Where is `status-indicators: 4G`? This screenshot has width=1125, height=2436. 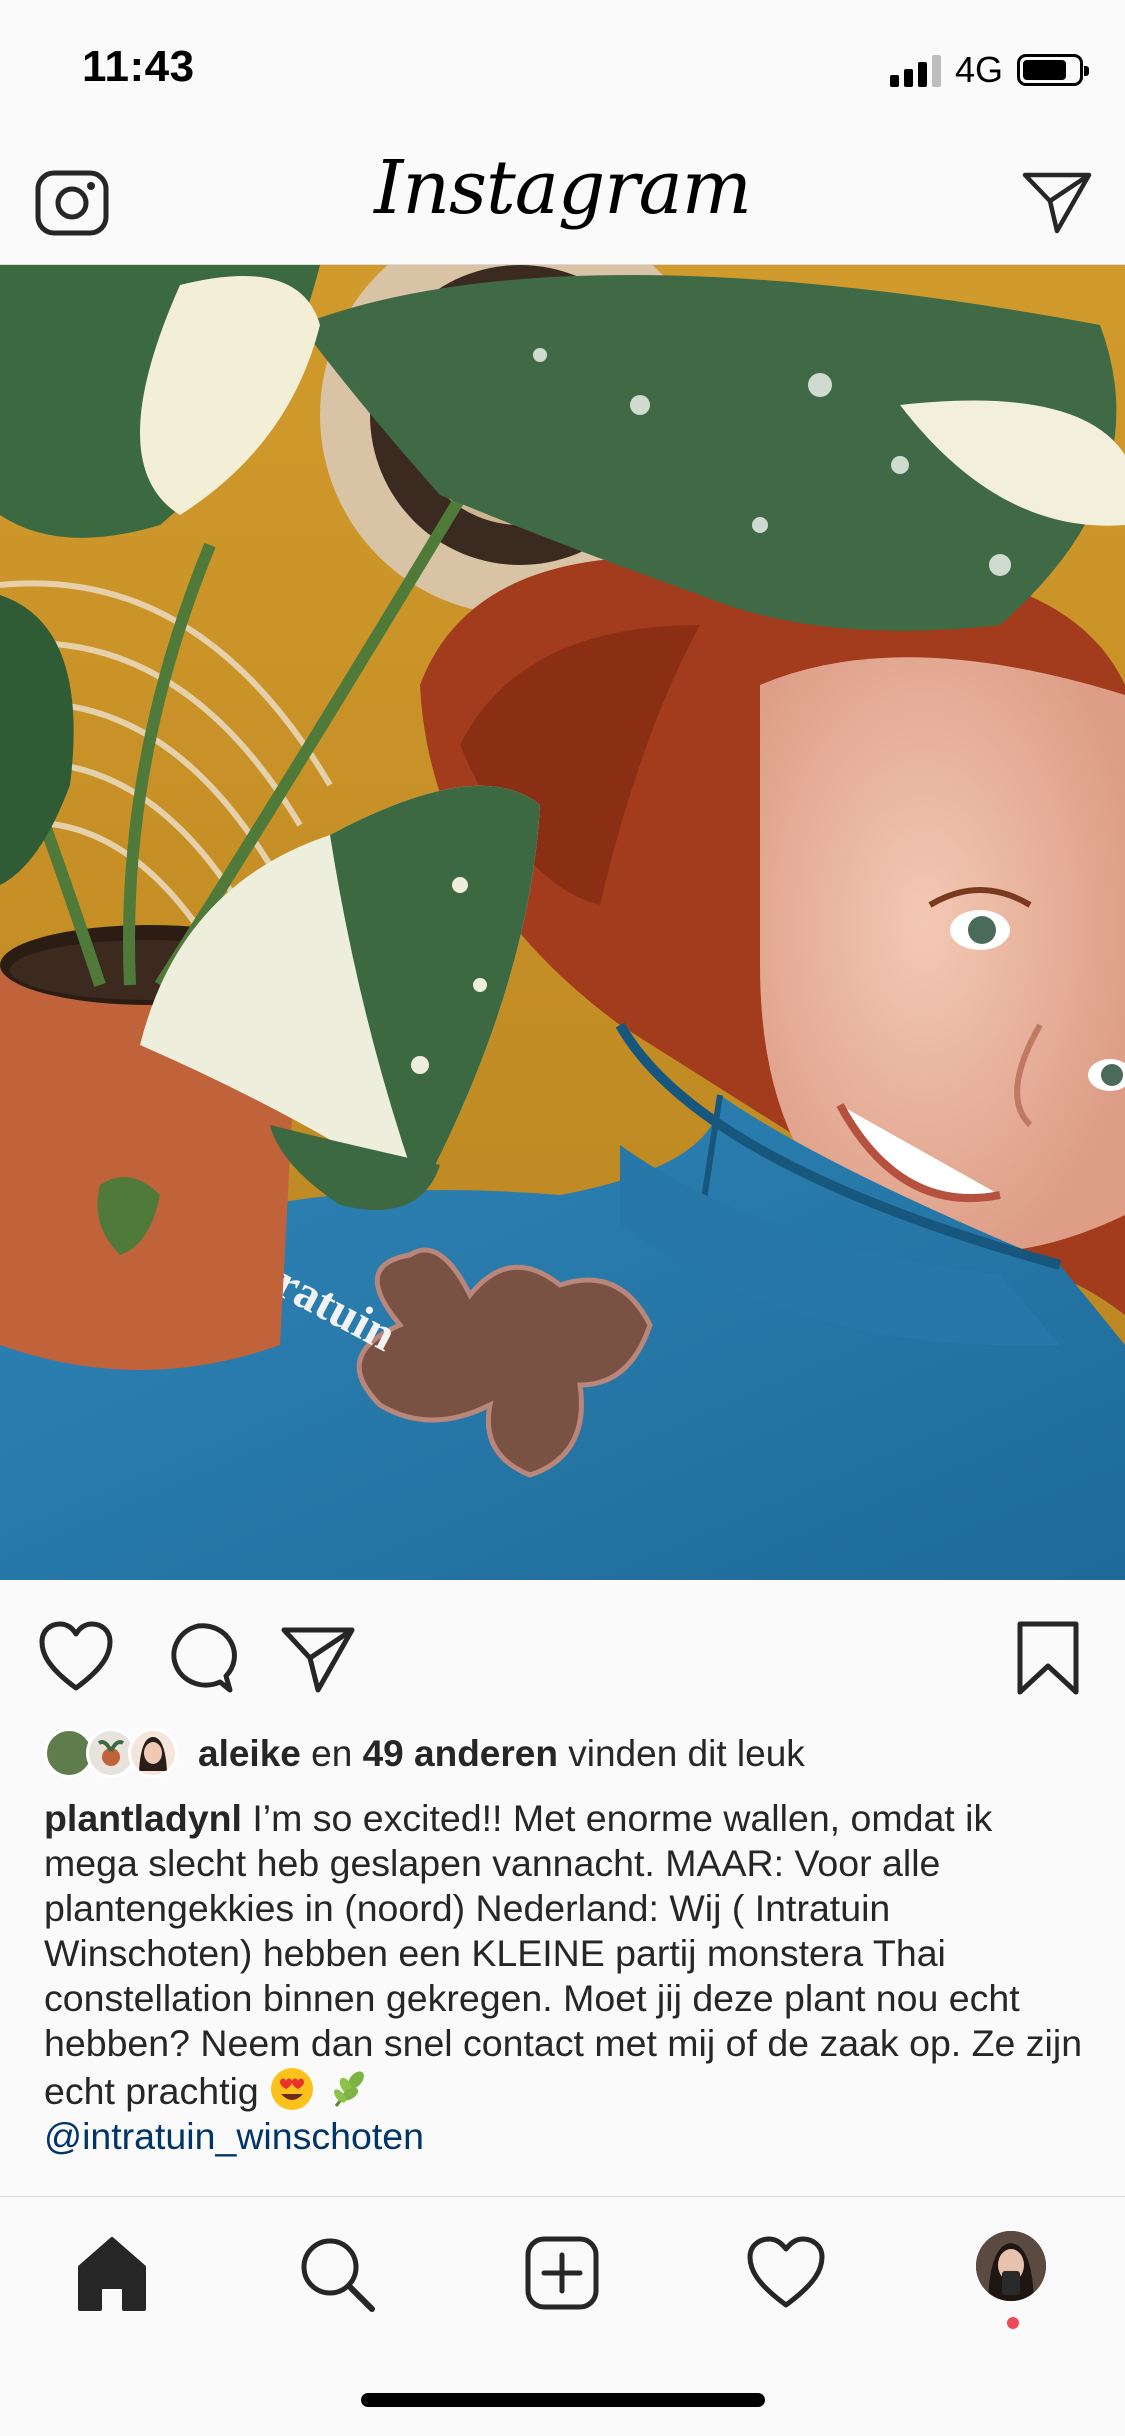 status-indicators: 4G is located at coordinates (989, 70).